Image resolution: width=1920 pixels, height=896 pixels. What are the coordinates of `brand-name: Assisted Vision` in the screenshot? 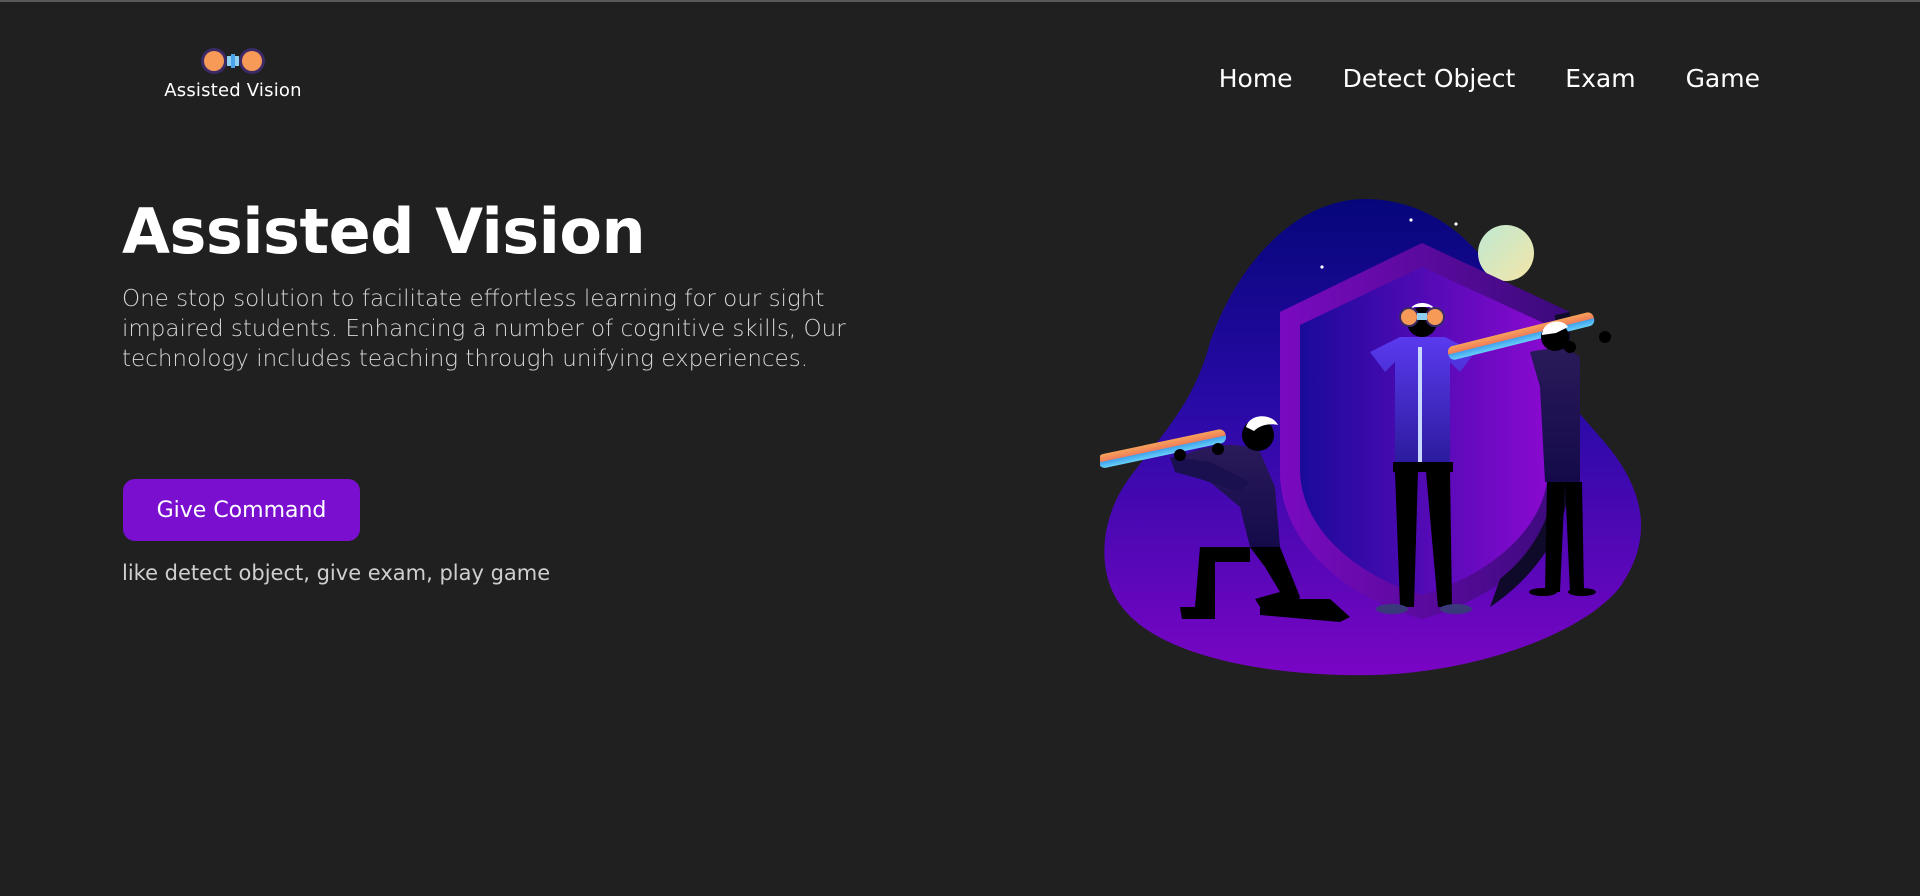 It's located at (233, 90).